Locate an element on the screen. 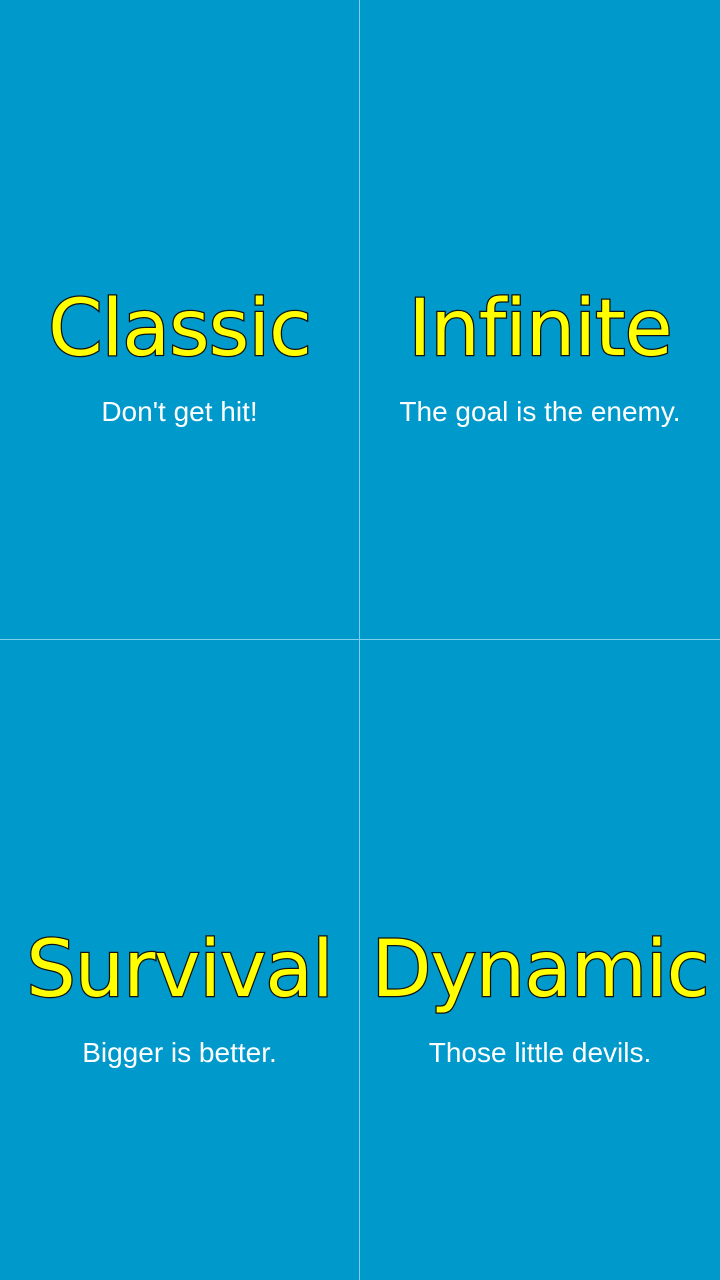  mode-title-survival: Survival is located at coordinates (180, 969).